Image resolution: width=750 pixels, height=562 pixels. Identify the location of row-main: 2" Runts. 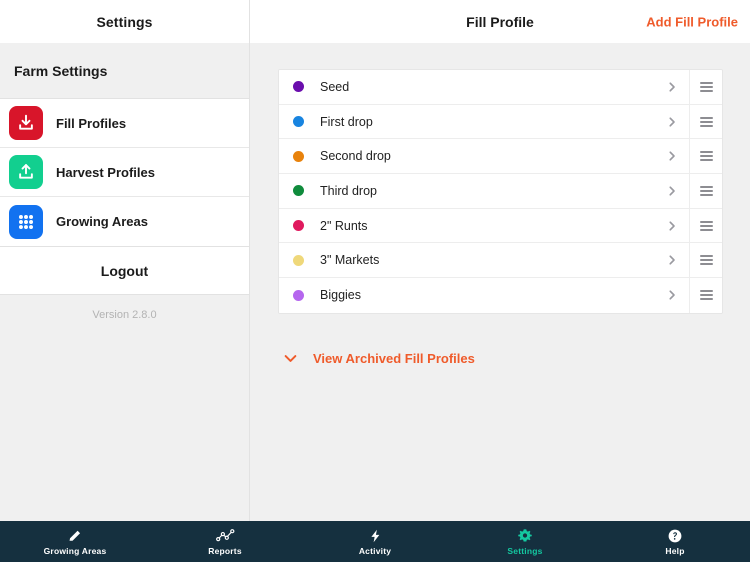
(467, 226).